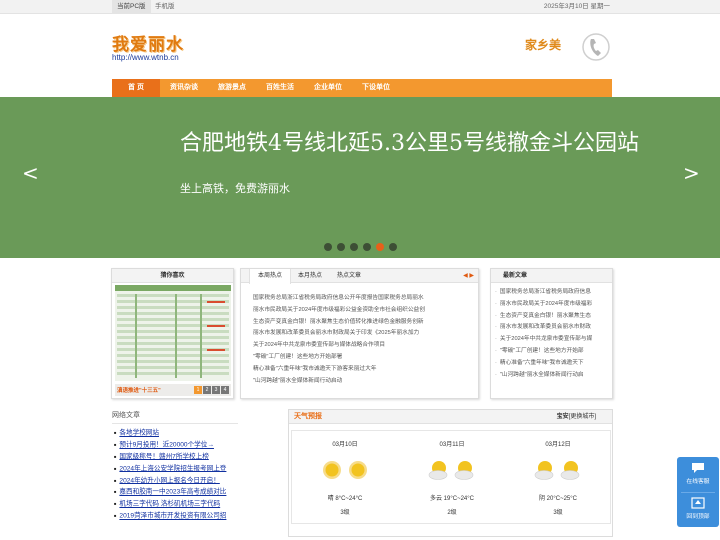 This screenshot has width=720, height=540. I want to click on gallery-page-button: 1, so click(198, 390).